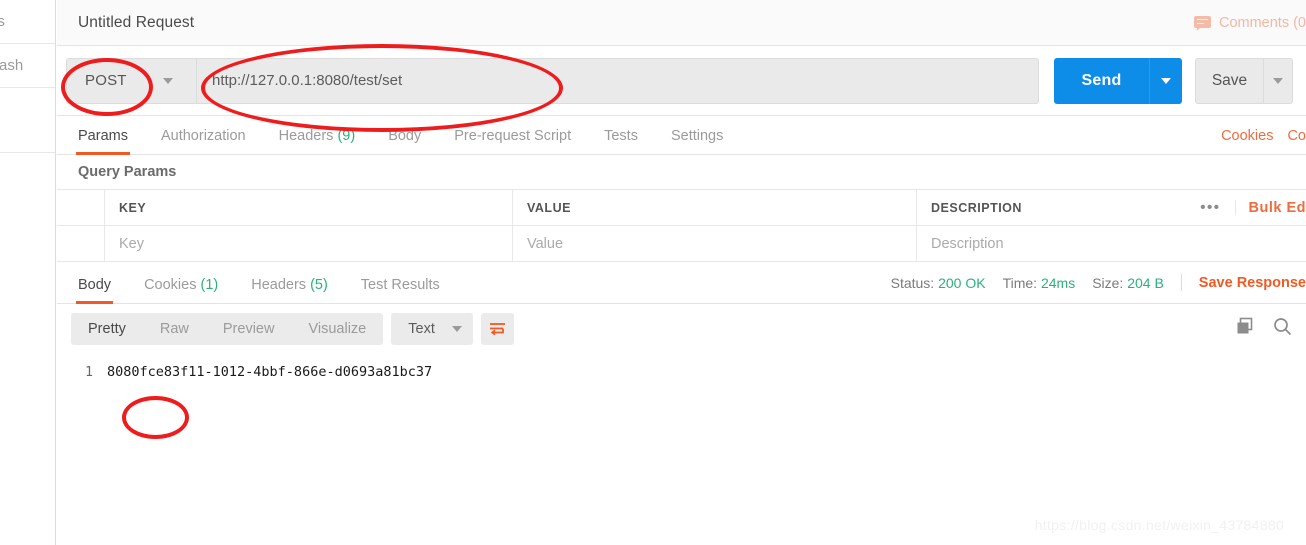 Image resolution: width=1306 pixels, height=545 pixels. Describe the element at coordinates (170, 285) in the screenshot. I see `tab-label: Cookies` at that location.